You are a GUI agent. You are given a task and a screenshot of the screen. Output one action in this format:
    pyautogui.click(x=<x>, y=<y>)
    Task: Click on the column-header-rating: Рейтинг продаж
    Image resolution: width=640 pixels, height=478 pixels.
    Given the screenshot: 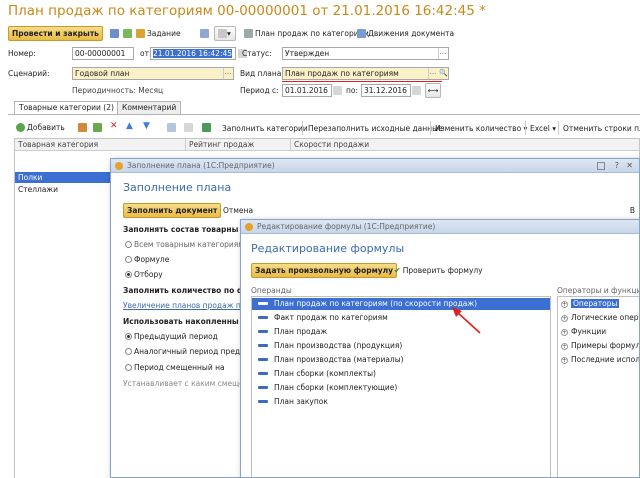 What is the action you would take?
    pyautogui.click(x=237, y=145)
    